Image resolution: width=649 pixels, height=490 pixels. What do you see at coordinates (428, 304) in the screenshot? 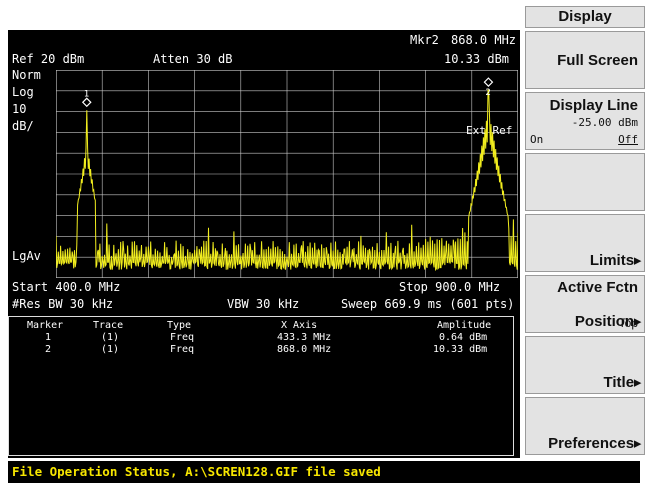
I see `sweep-time: Sweep 669.9 ms (601 pts)` at bounding box center [428, 304].